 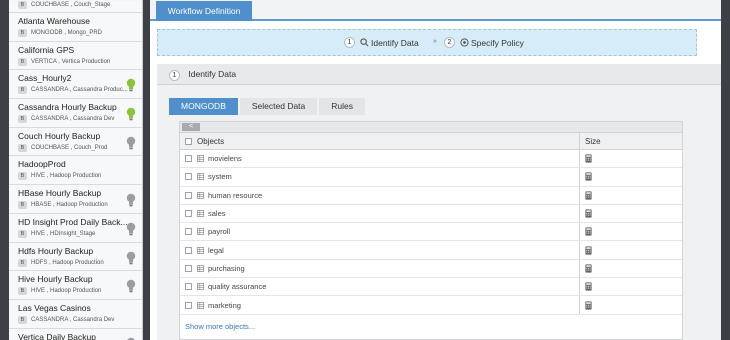 I want to click on table-row: movielens, so click(x=431, y=159).